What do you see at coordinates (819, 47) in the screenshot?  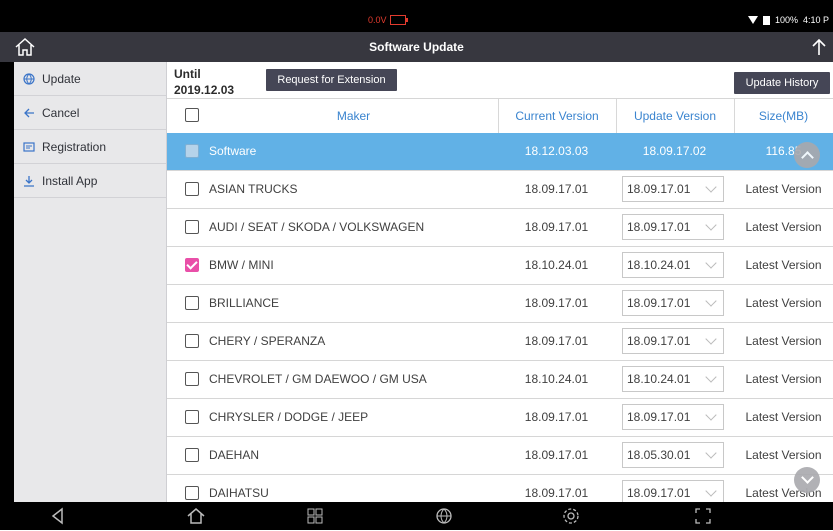 I see `upload-button` at bounding box center [819, 47].